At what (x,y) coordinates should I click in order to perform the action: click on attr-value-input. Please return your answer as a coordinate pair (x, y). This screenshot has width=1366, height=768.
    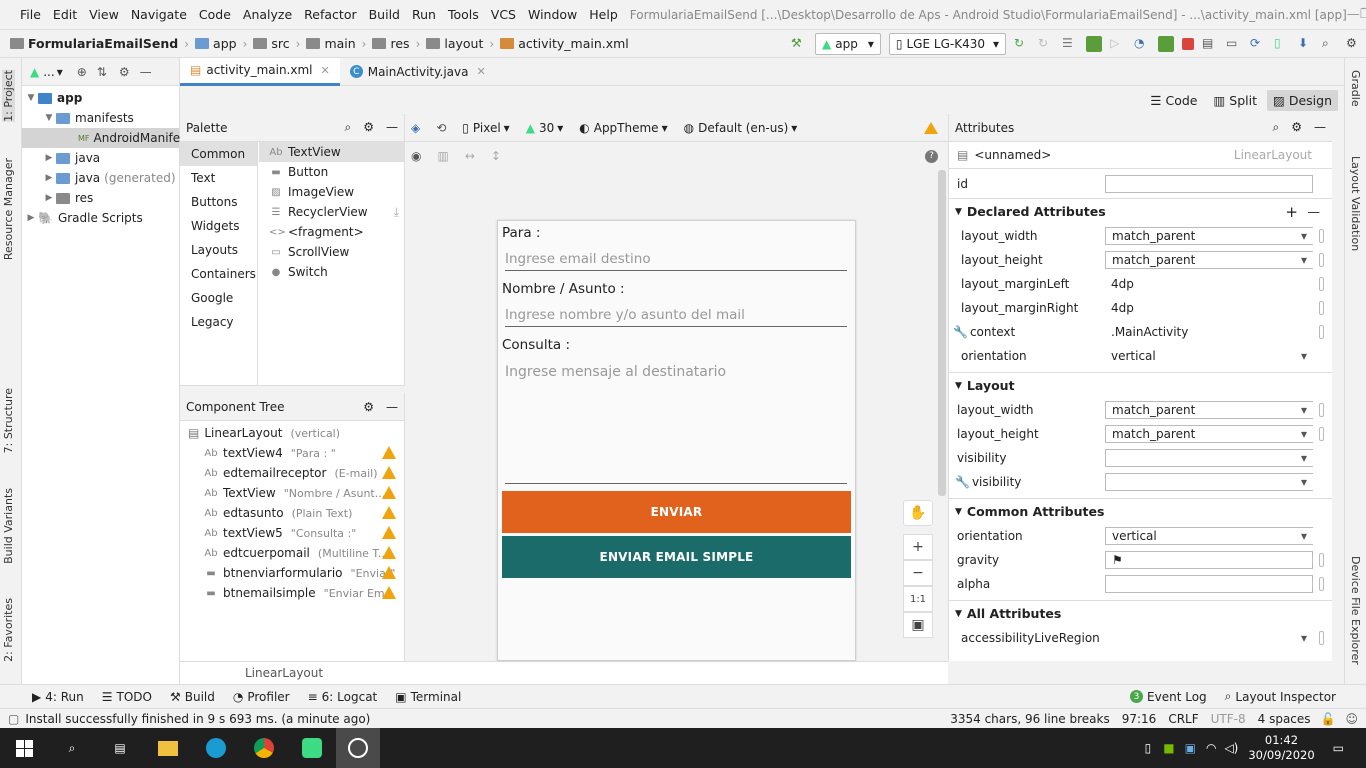
    Looking at the image, I should click on (1209, 584).